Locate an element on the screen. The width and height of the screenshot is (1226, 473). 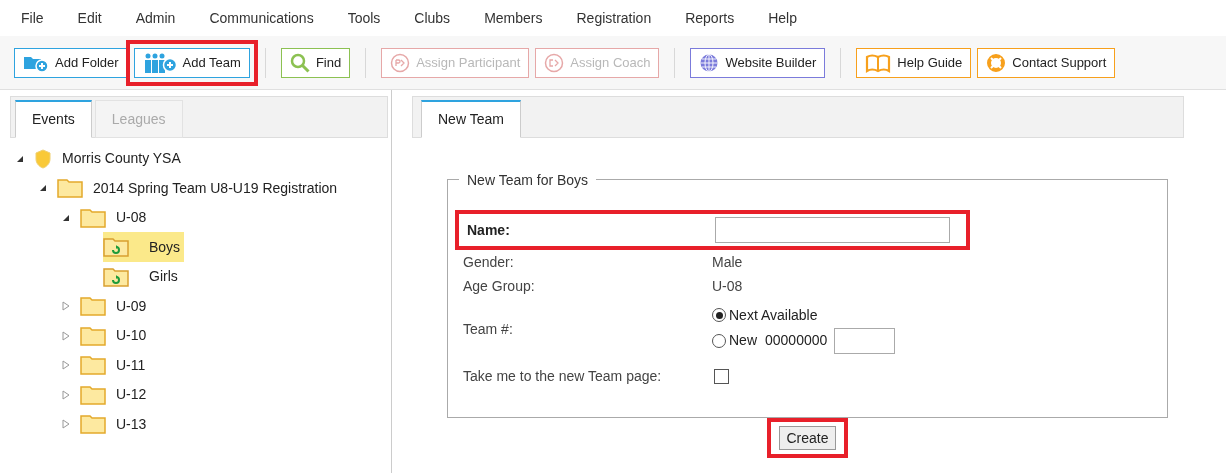
shield-icon is located at coordinates (43, 158).